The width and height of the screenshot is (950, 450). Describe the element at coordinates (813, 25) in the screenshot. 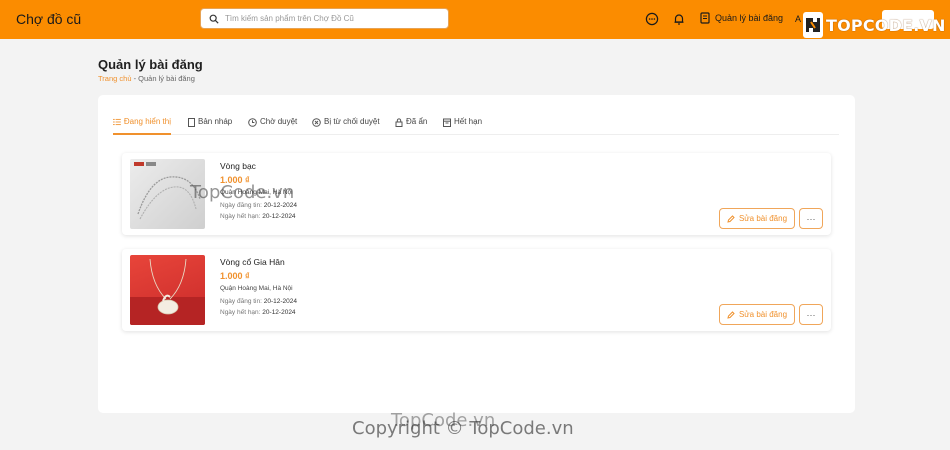

I see `topcode-mark-icon` at that location.